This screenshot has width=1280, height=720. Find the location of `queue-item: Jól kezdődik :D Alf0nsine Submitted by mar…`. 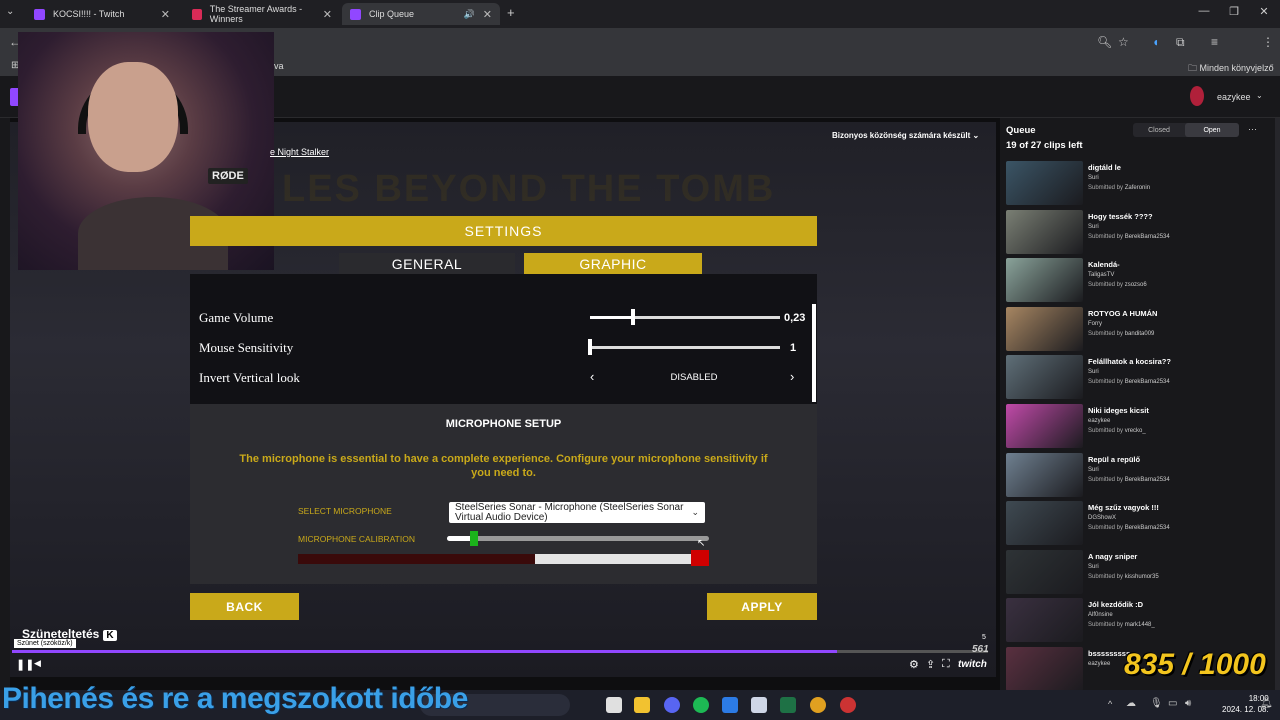

queue-item: Jól kezdődik :D Alf0nsine Submitted by mar… is located at coordinates (1140, 620).